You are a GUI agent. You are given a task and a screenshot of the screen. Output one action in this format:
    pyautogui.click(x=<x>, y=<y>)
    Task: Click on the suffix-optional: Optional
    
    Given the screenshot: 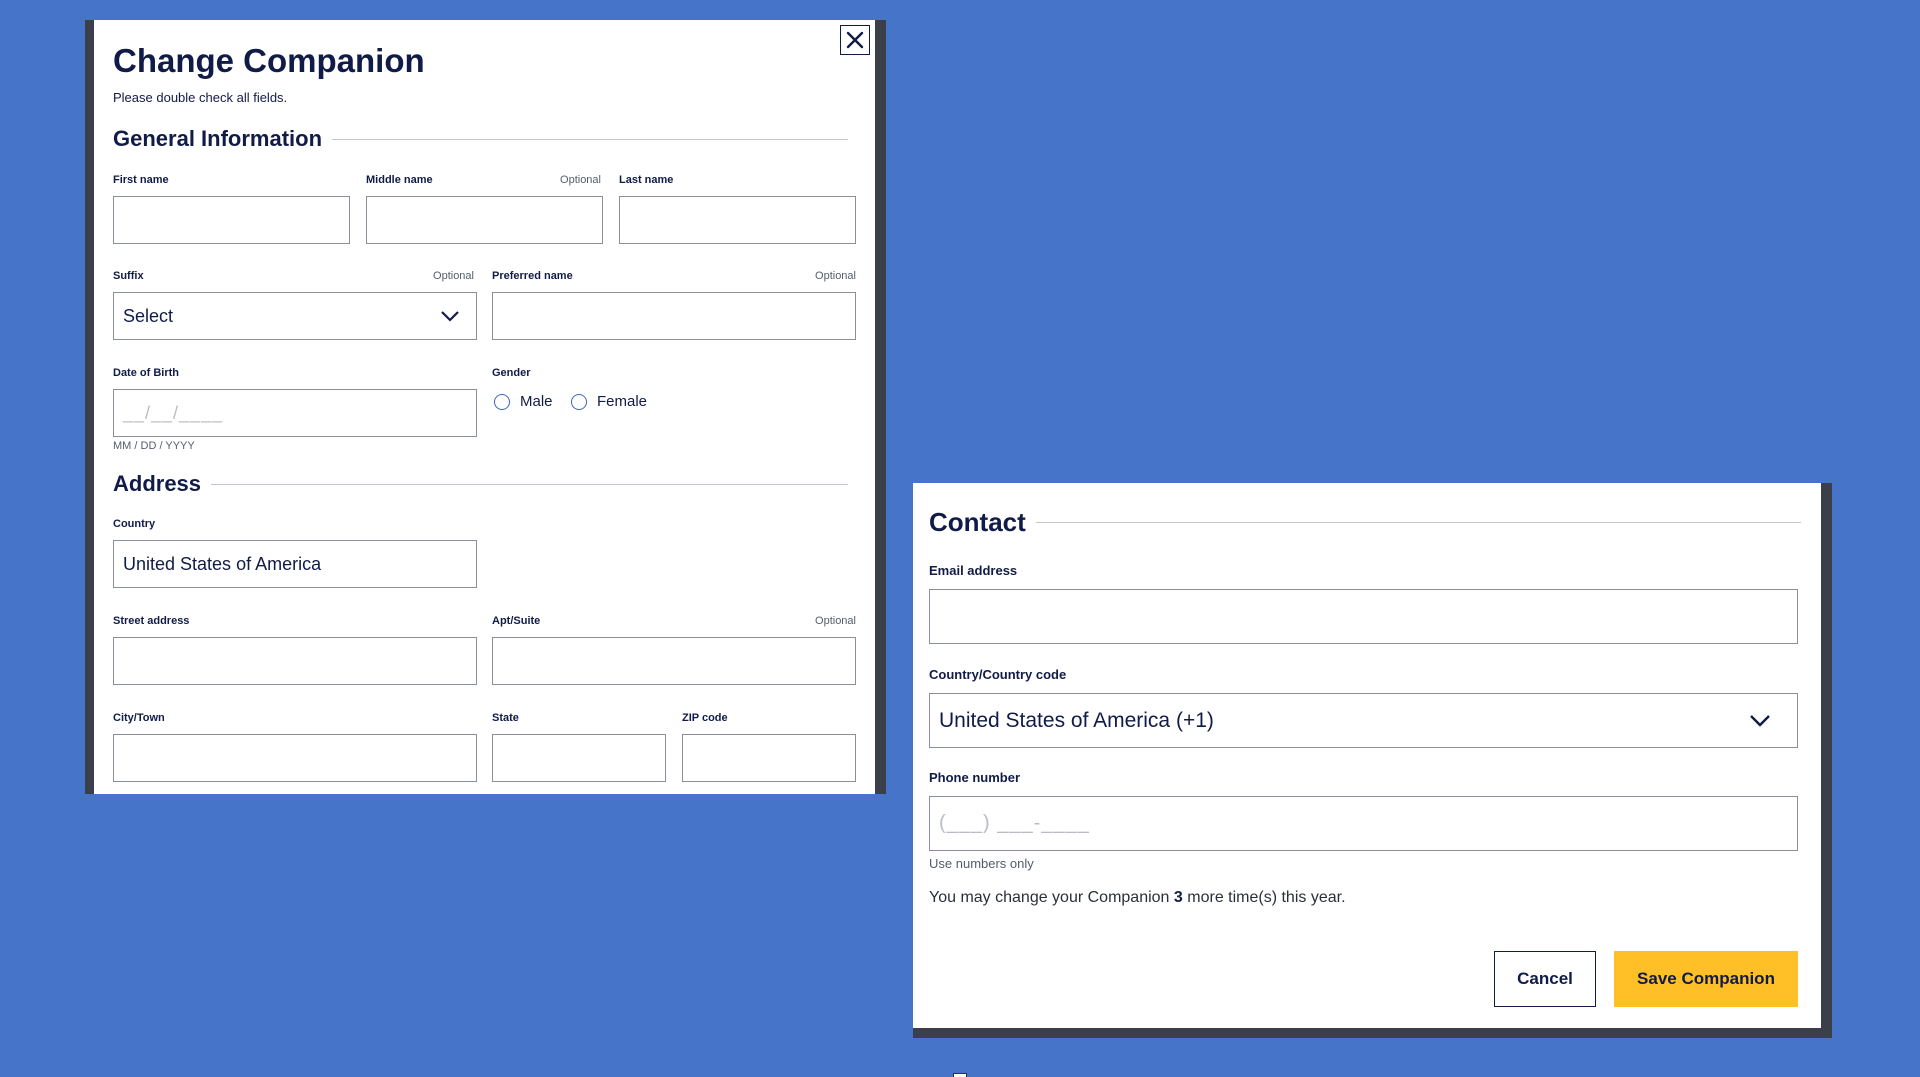 What is the action you would take?
    pyautogui.click(x=453, y=276)
    